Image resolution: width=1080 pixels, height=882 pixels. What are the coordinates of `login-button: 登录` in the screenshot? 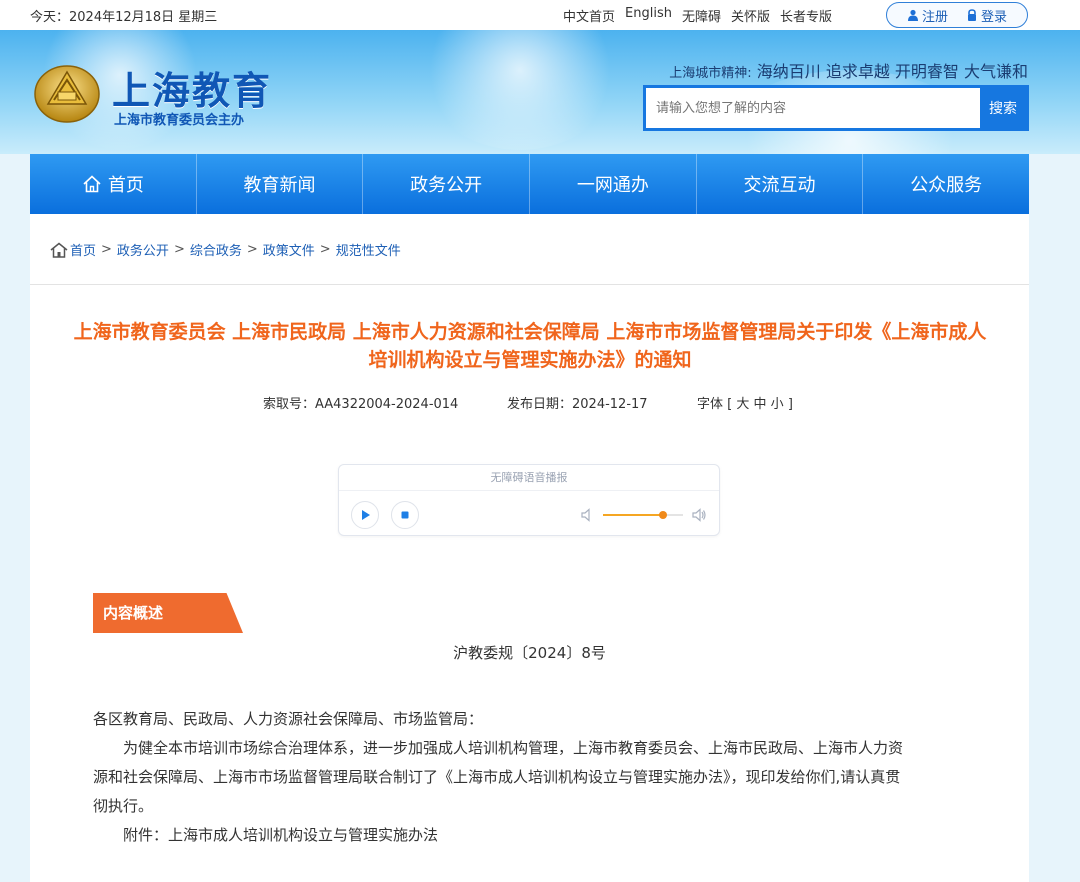 It's located at (986, 15).